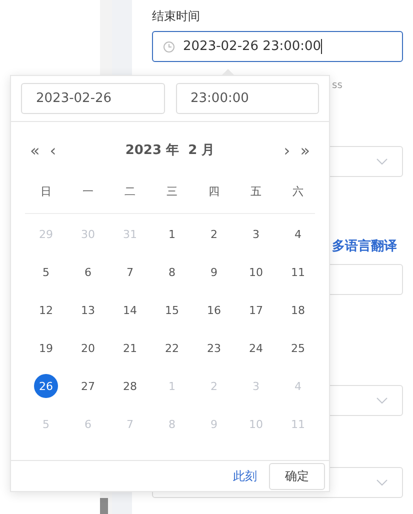 The width and height of the screenshot is (413, 514). Describe the element at coordinates (256, 191) in the screenshot. I see `weekday-label: 五` at that location.